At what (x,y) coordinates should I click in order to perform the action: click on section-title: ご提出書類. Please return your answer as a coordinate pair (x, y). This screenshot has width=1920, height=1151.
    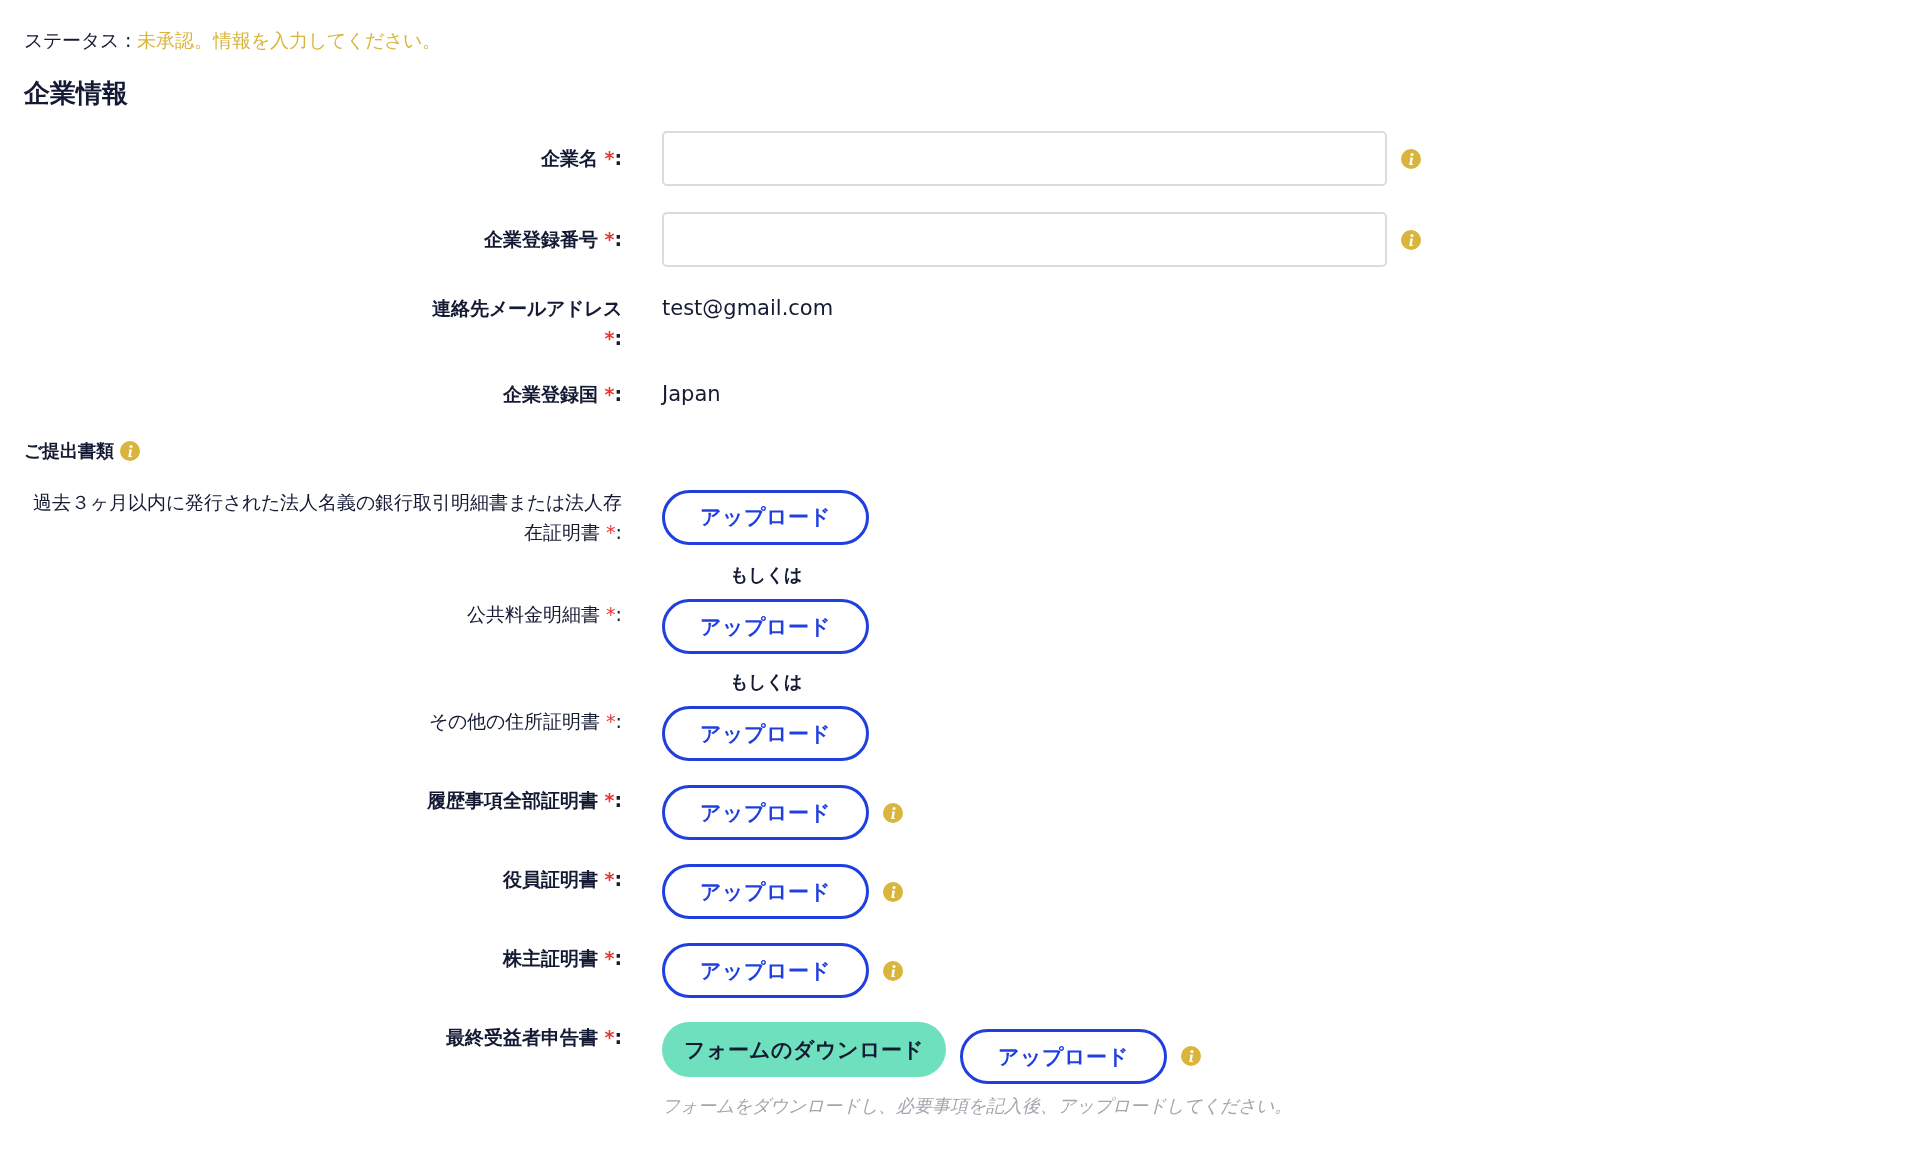
    Looking at the image, I should click on (69, 451).